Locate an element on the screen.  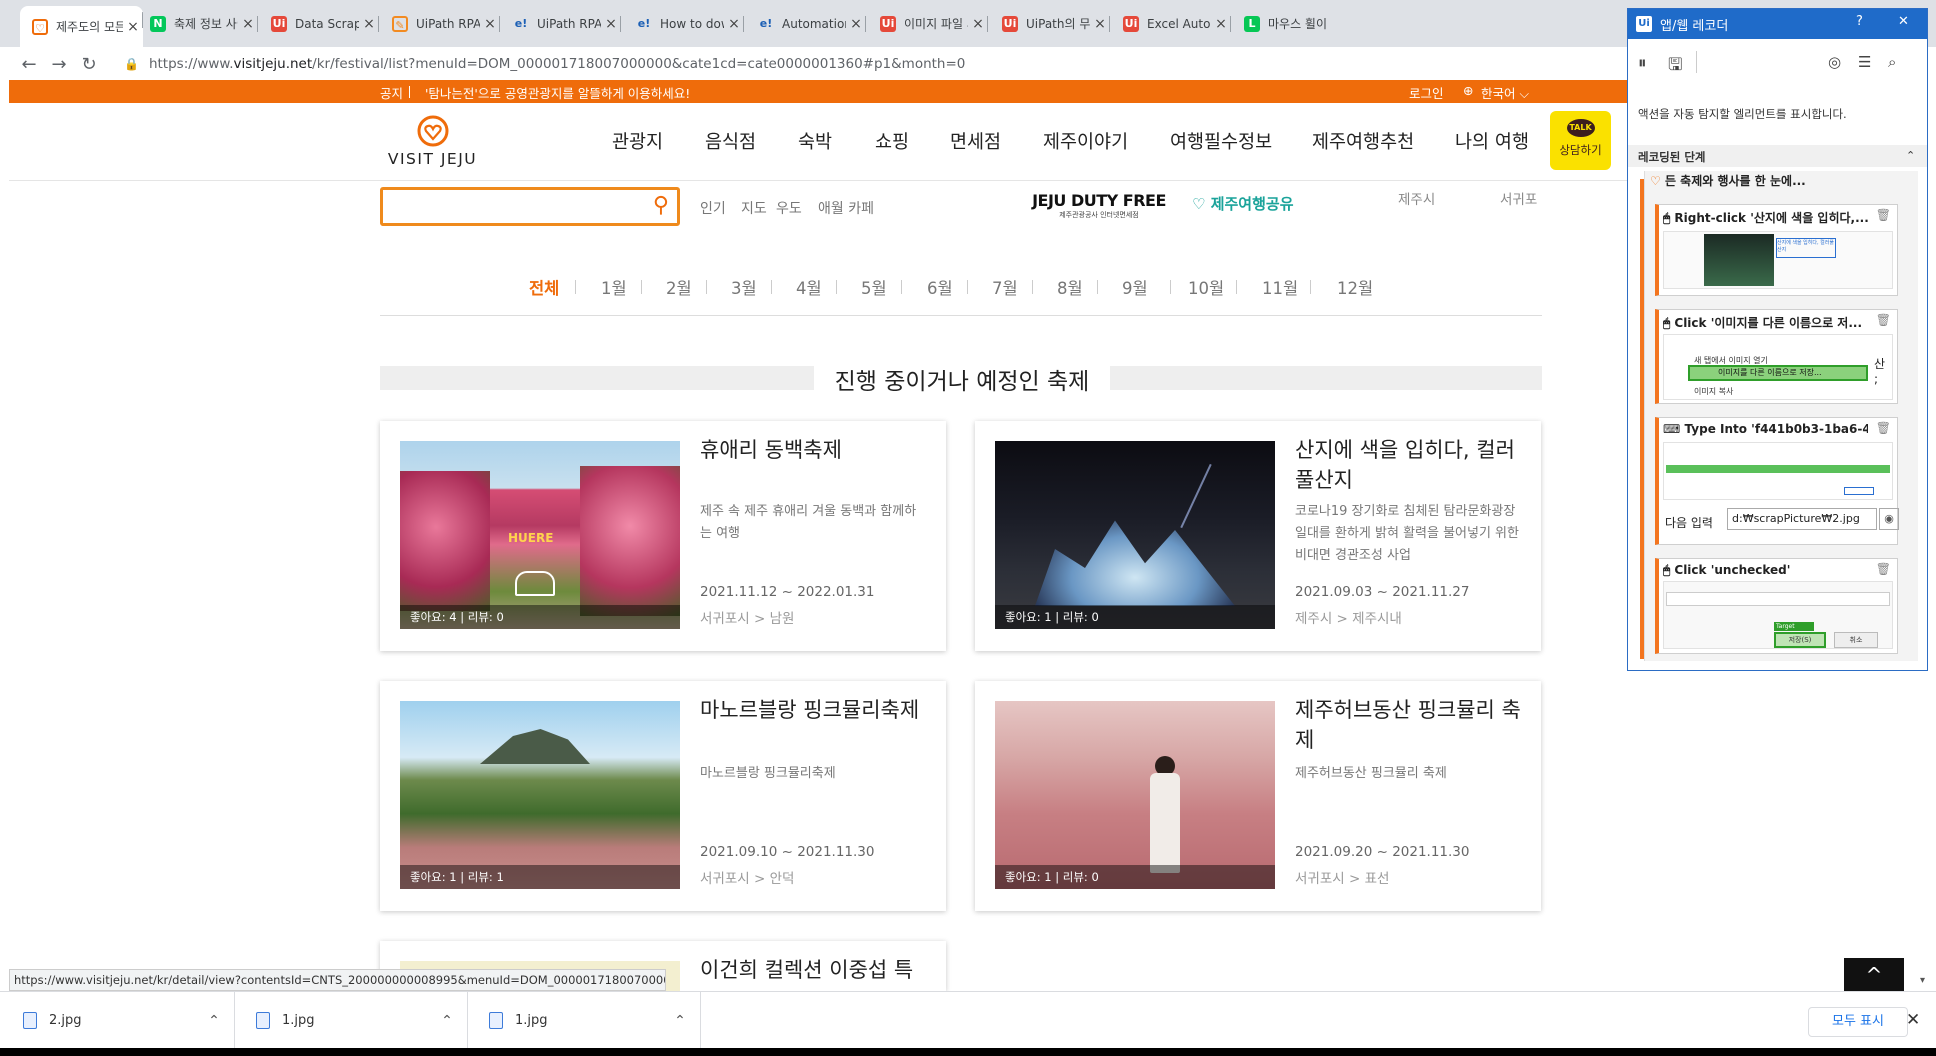
browser-tab: L 마우스 휠이 고 is located at coordinates (1279, 23).